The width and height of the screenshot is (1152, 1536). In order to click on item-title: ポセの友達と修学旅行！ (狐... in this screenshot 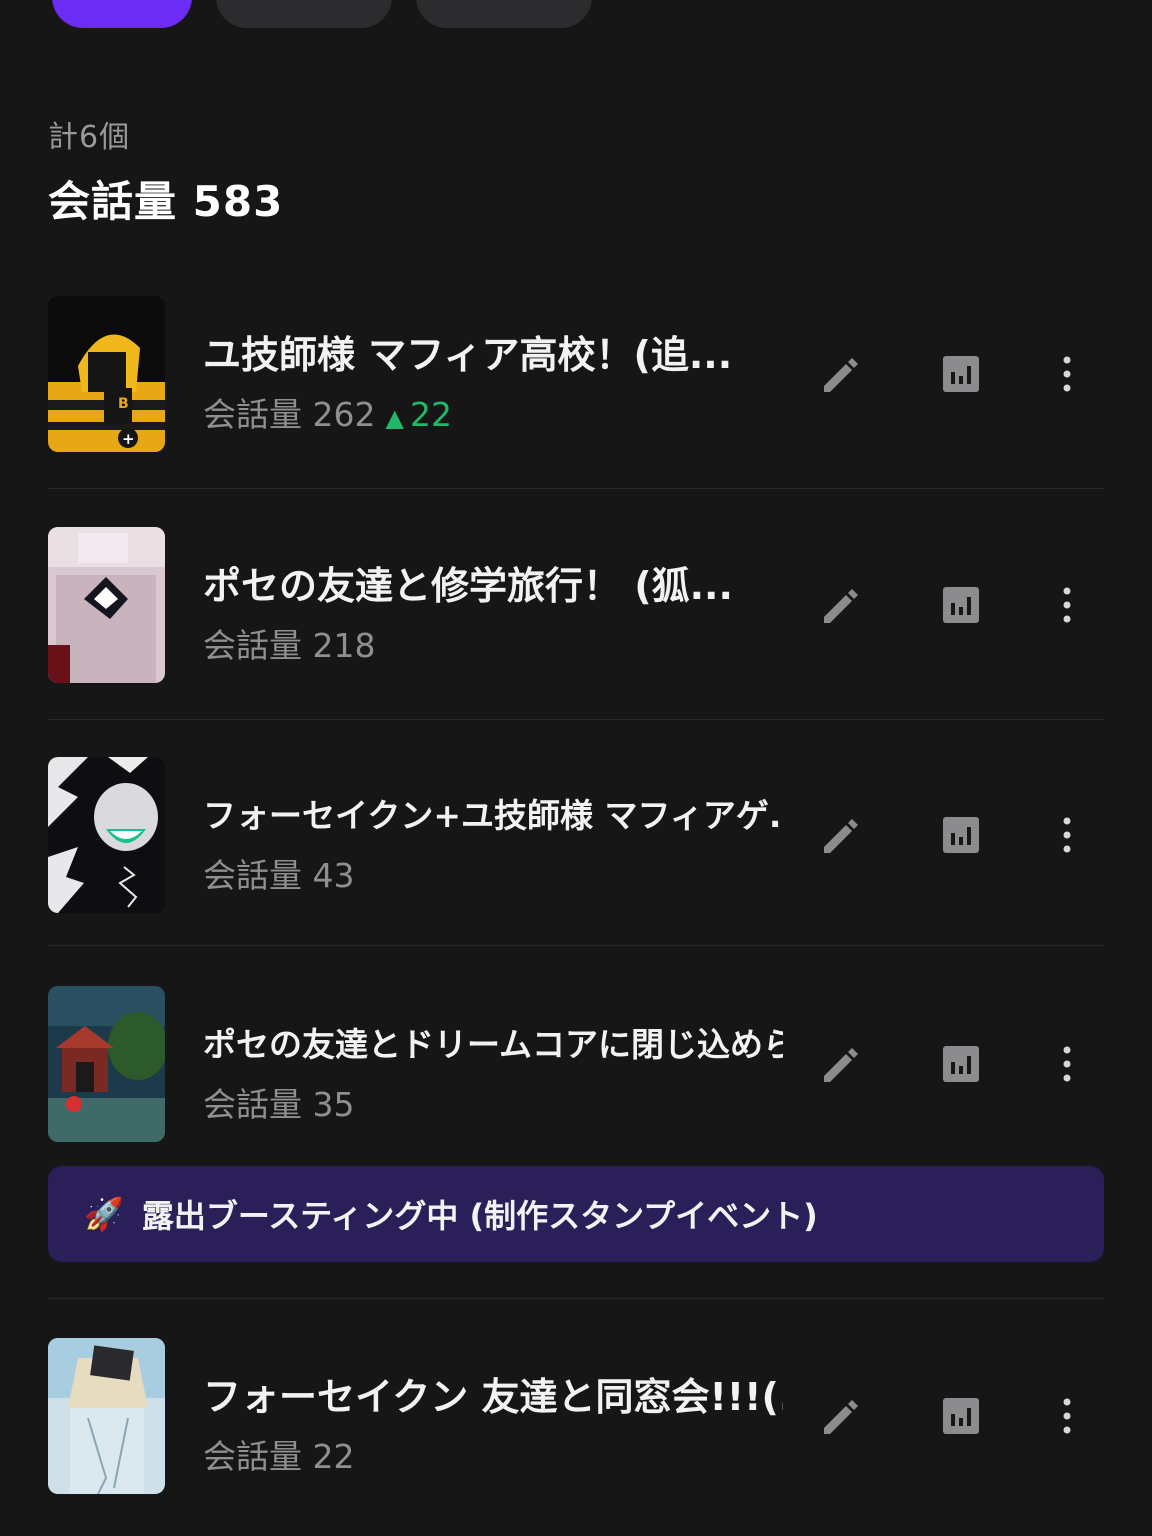, I will do `click(468, 586)`.